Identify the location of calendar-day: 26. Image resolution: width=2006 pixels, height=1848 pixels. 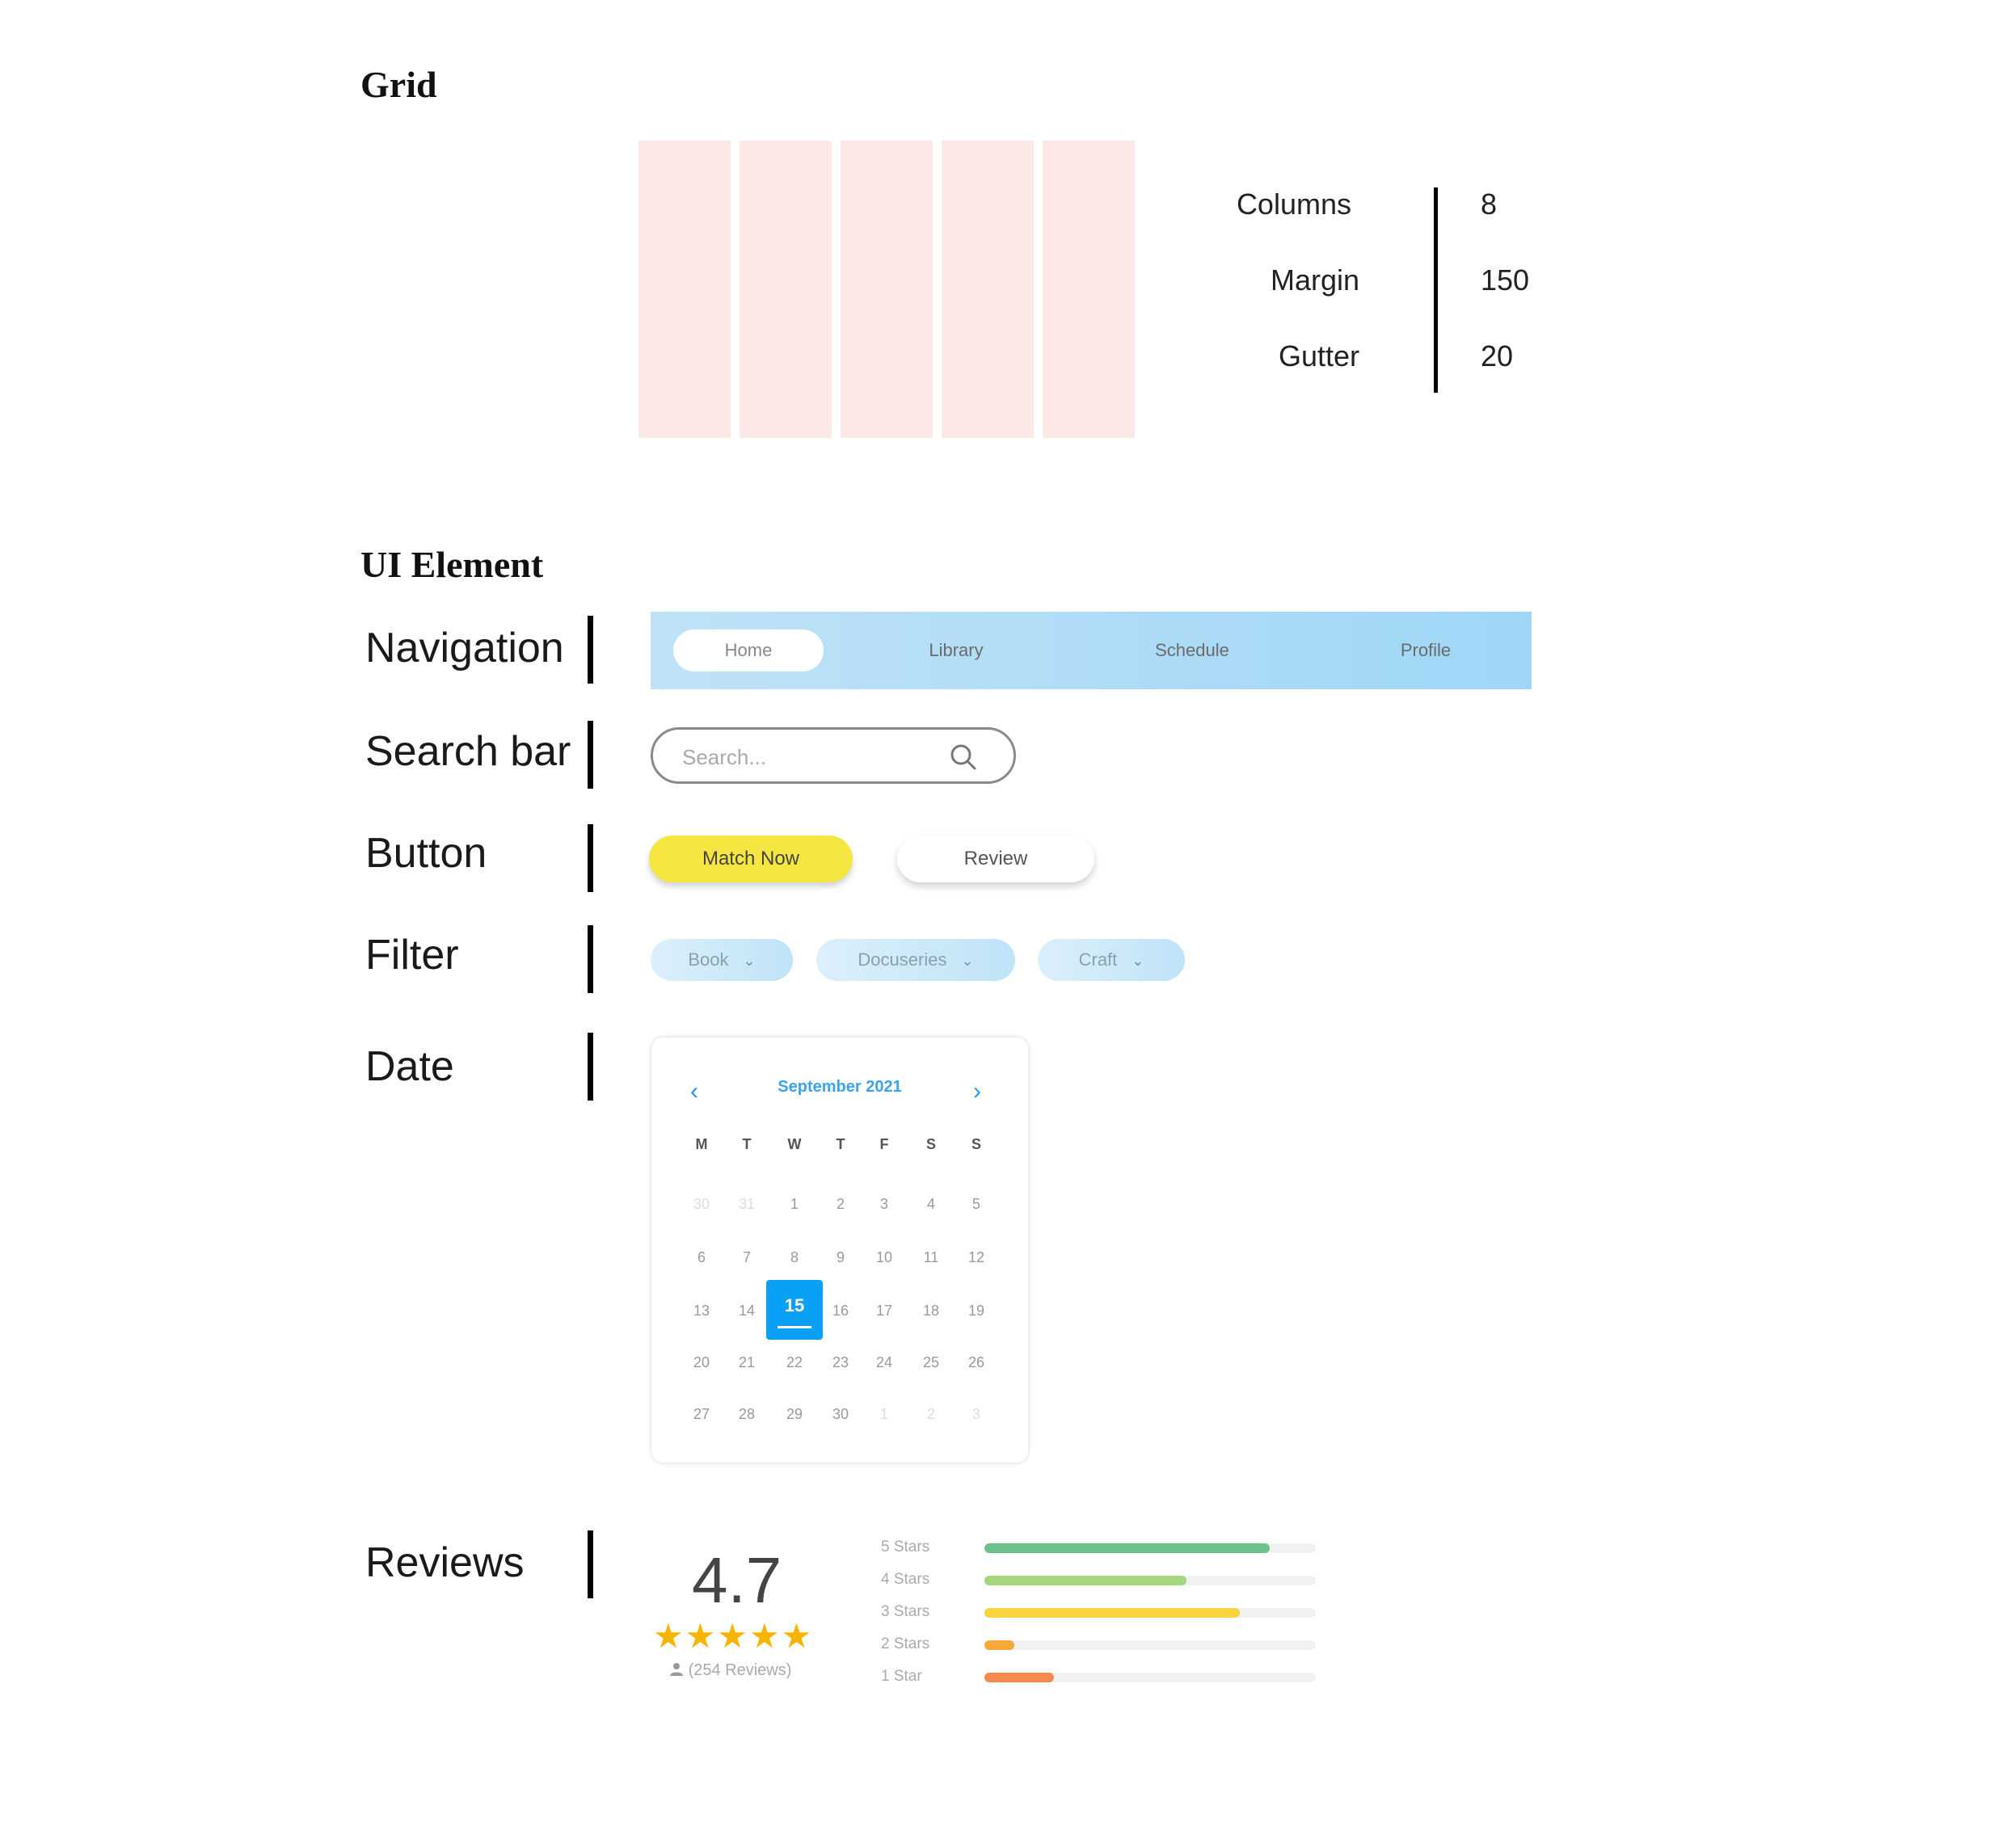
(976, 1362).